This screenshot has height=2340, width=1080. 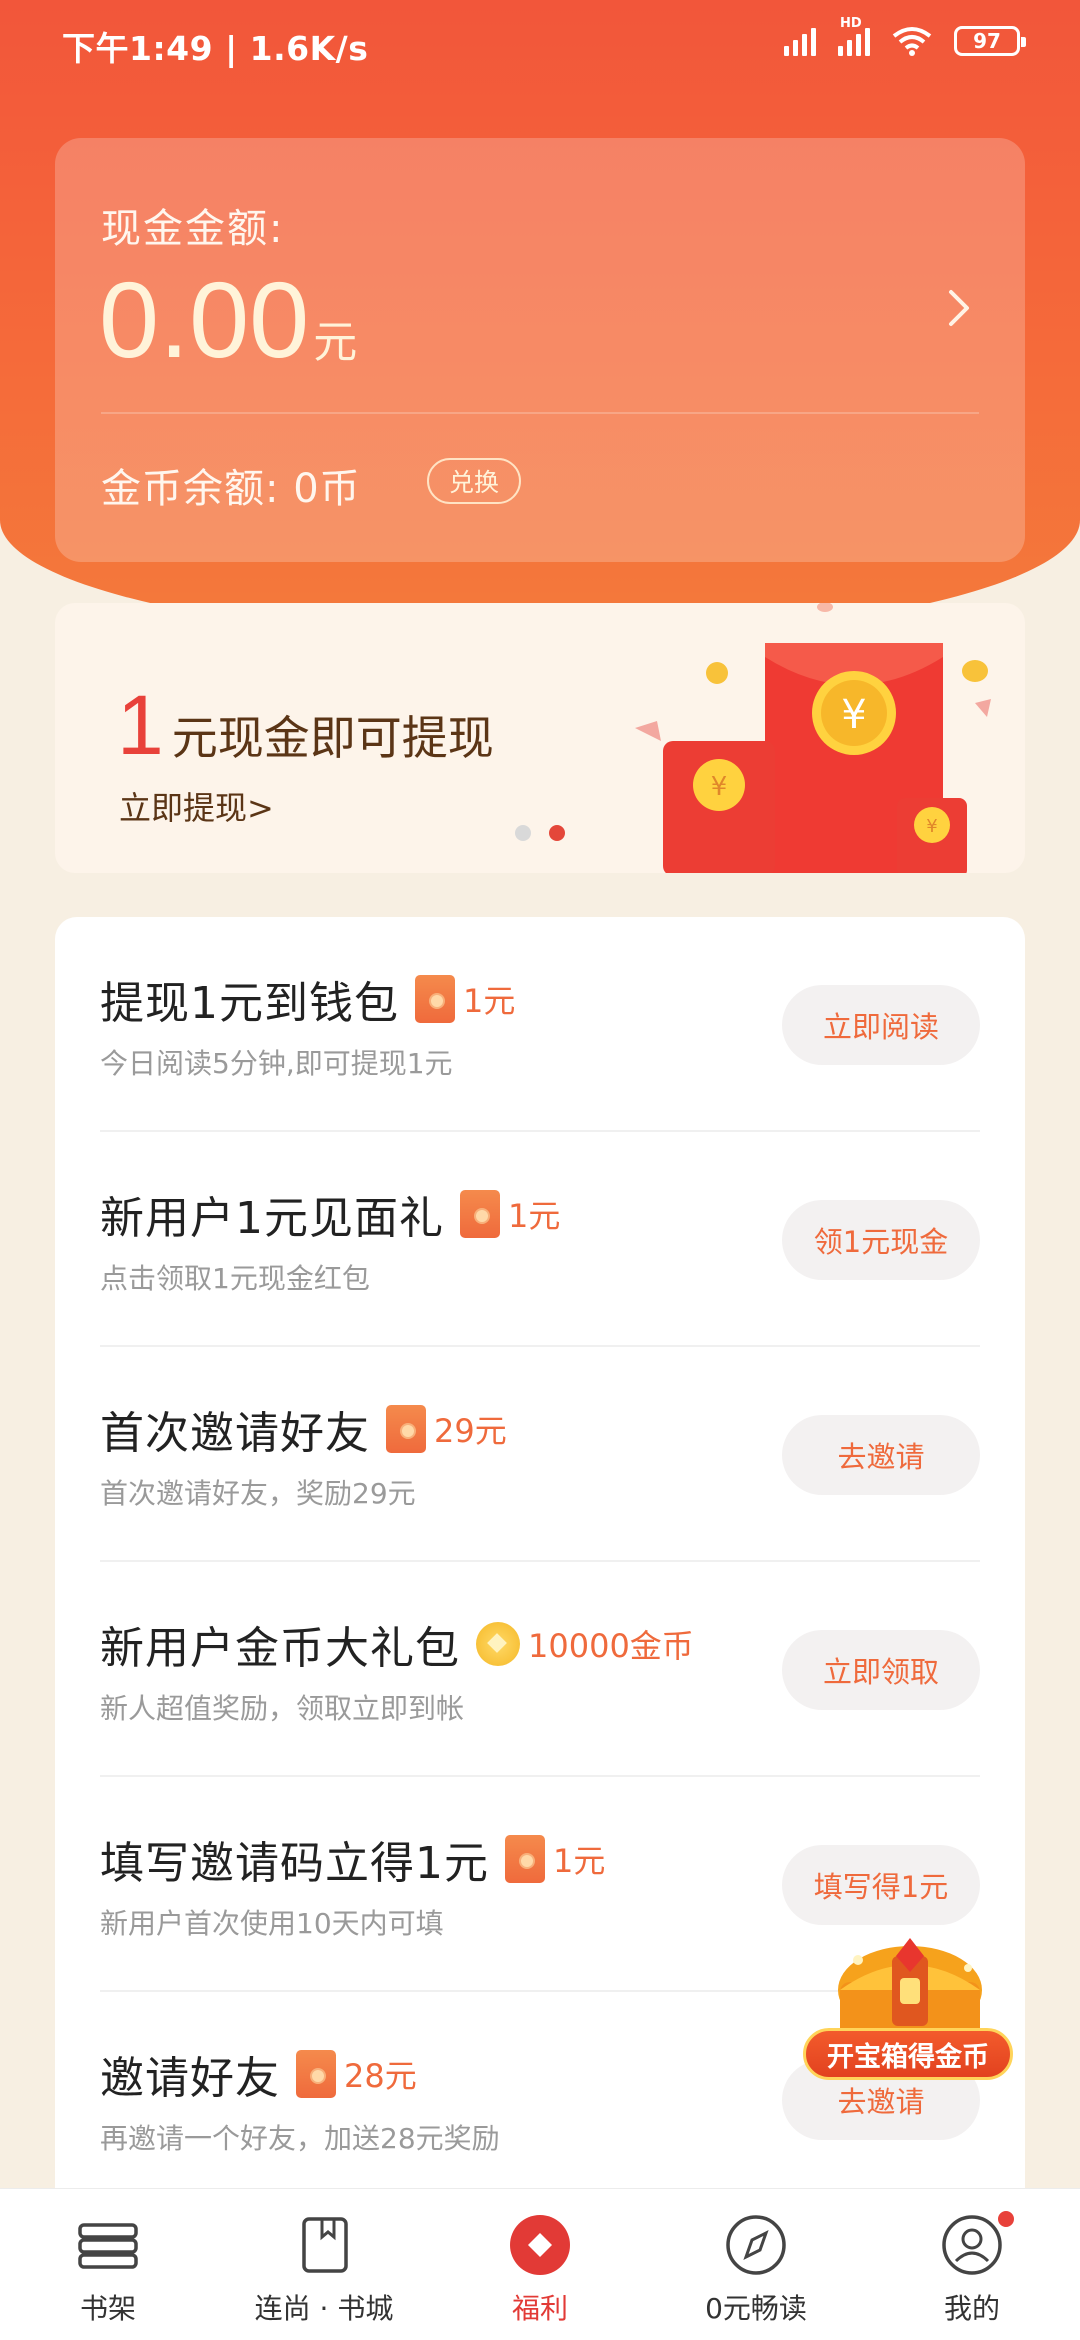 I want to click on status-bar: 下午1:49 | 1.6K/s HD 97, so click(x=540, y=45).